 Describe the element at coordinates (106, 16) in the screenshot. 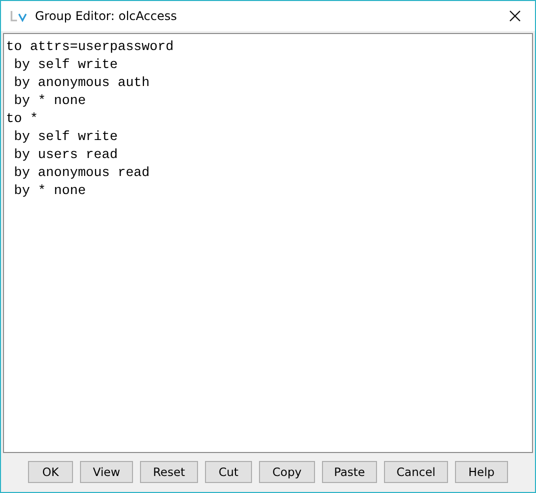

I see `window-title: Group Editor: olcAccess` at that location.